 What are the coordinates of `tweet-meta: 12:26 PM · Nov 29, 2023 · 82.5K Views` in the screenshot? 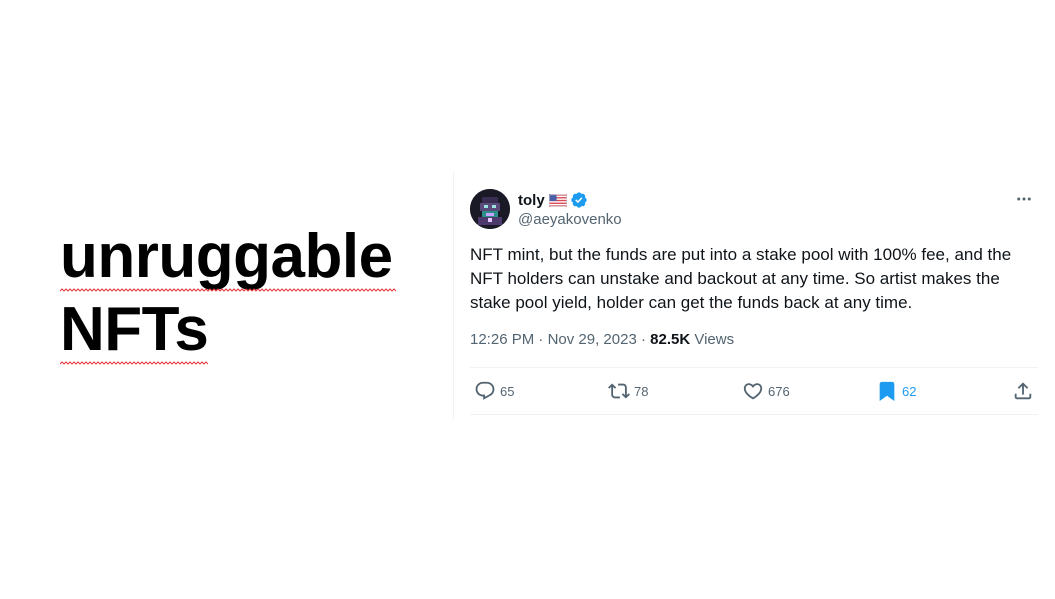 It's located at (602, 340).